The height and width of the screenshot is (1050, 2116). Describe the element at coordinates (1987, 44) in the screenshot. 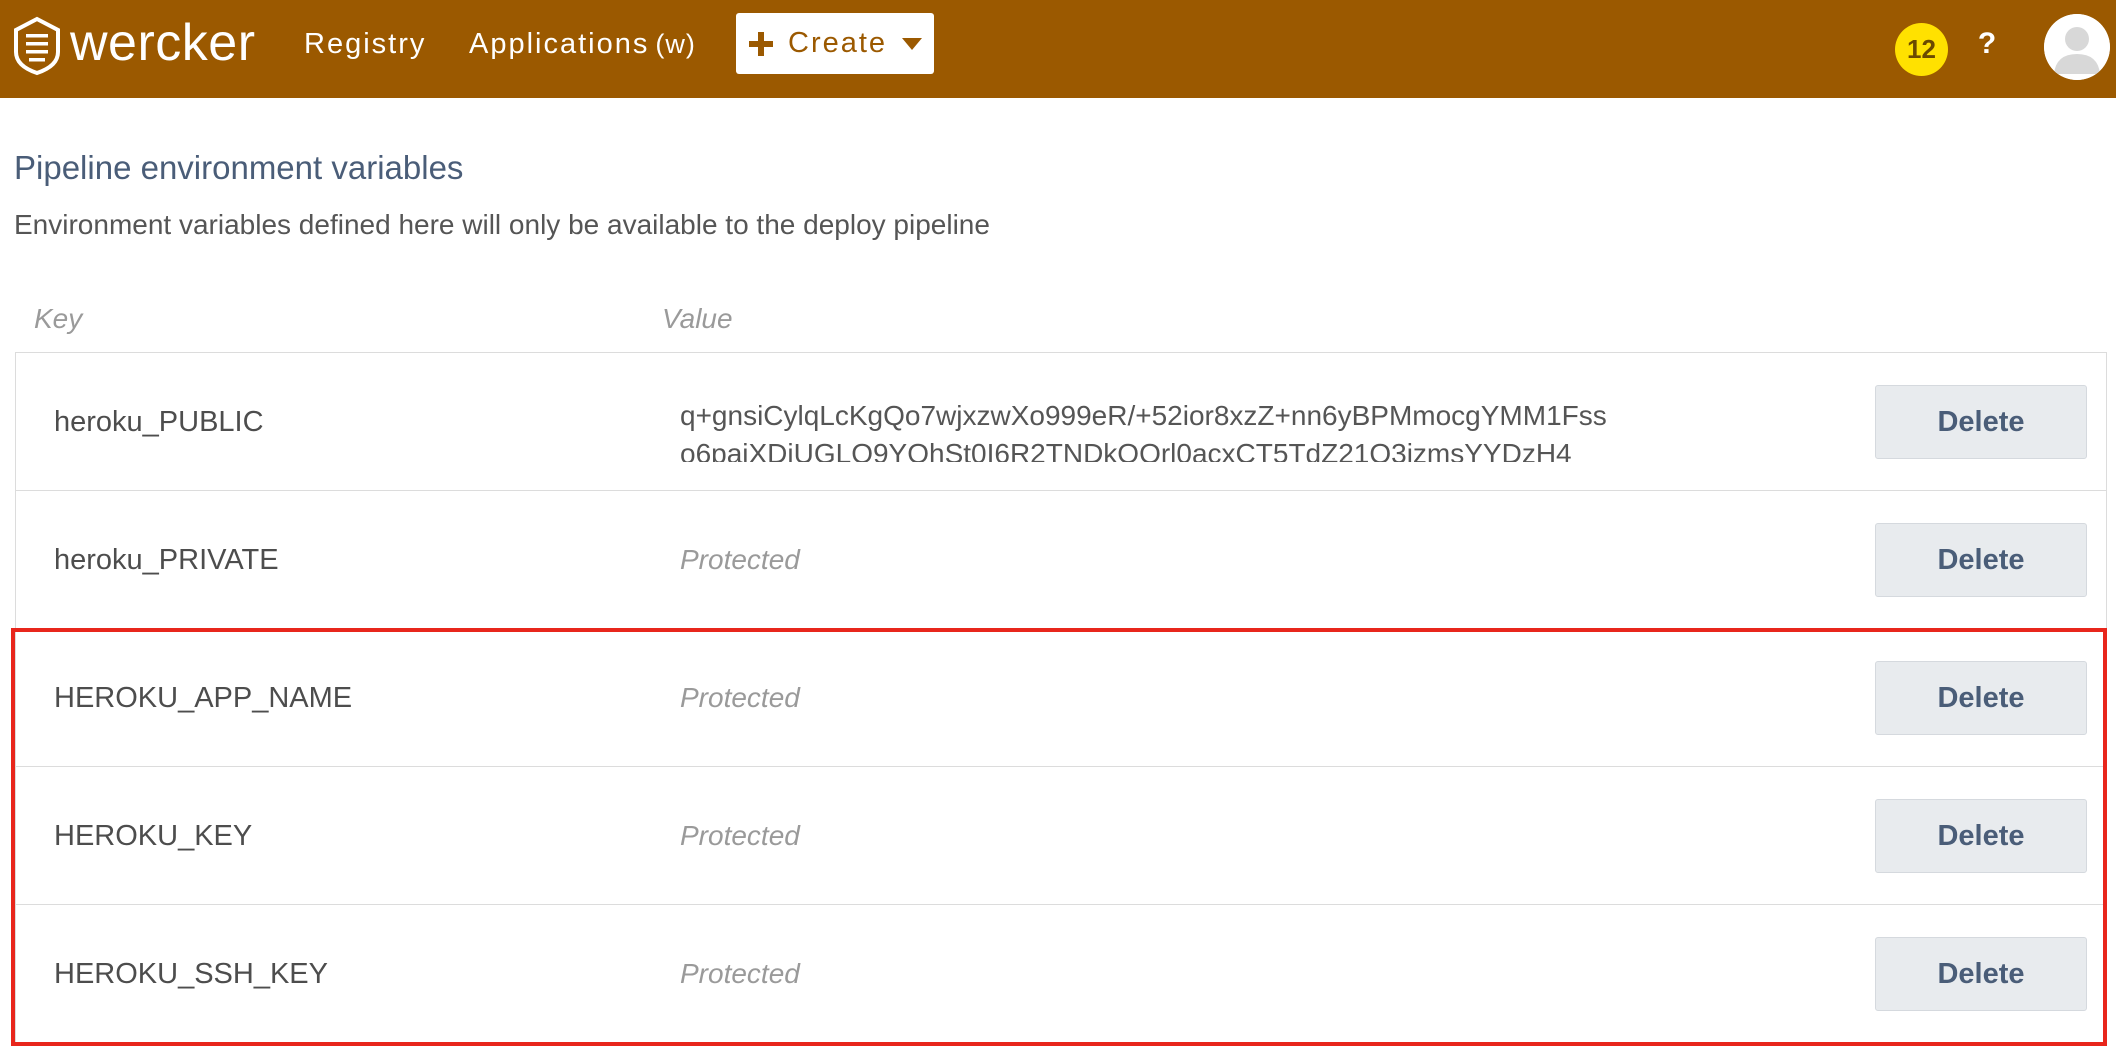

I see `help-icon: ?` at that location.